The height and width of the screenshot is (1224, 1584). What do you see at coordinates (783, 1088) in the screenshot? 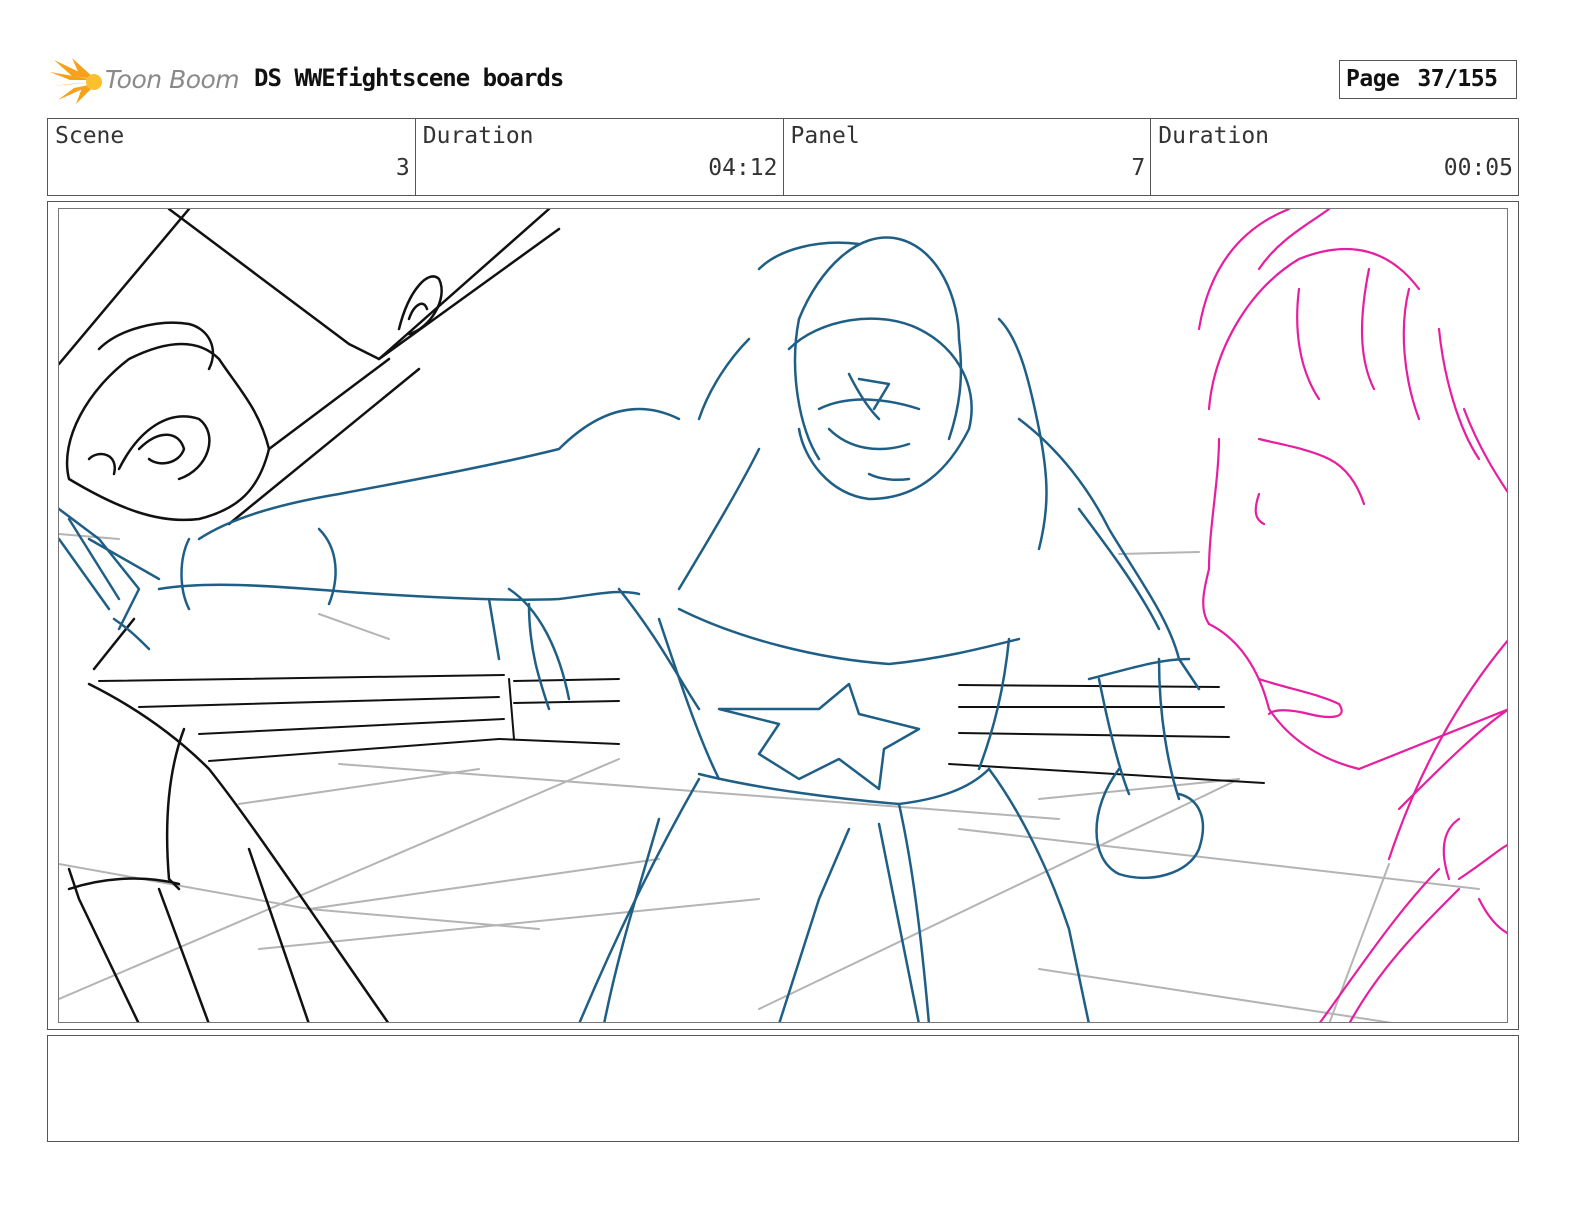
I see `panel-notes-box` at bounding box center [783, 1088].